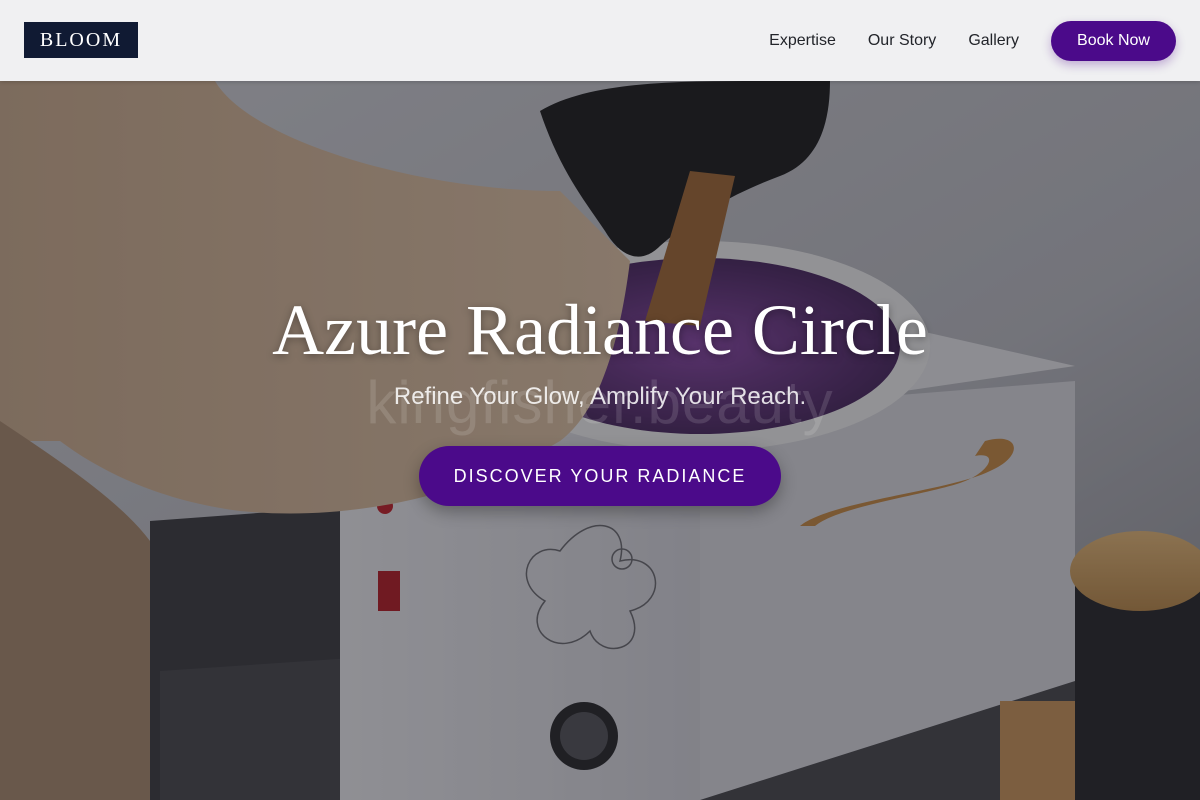 The height and width of the screenshot is (800, 1200). Describe the element at coordinates (1113, 40) in the screenshot. I see `book-now-button: Book Now` at that location.